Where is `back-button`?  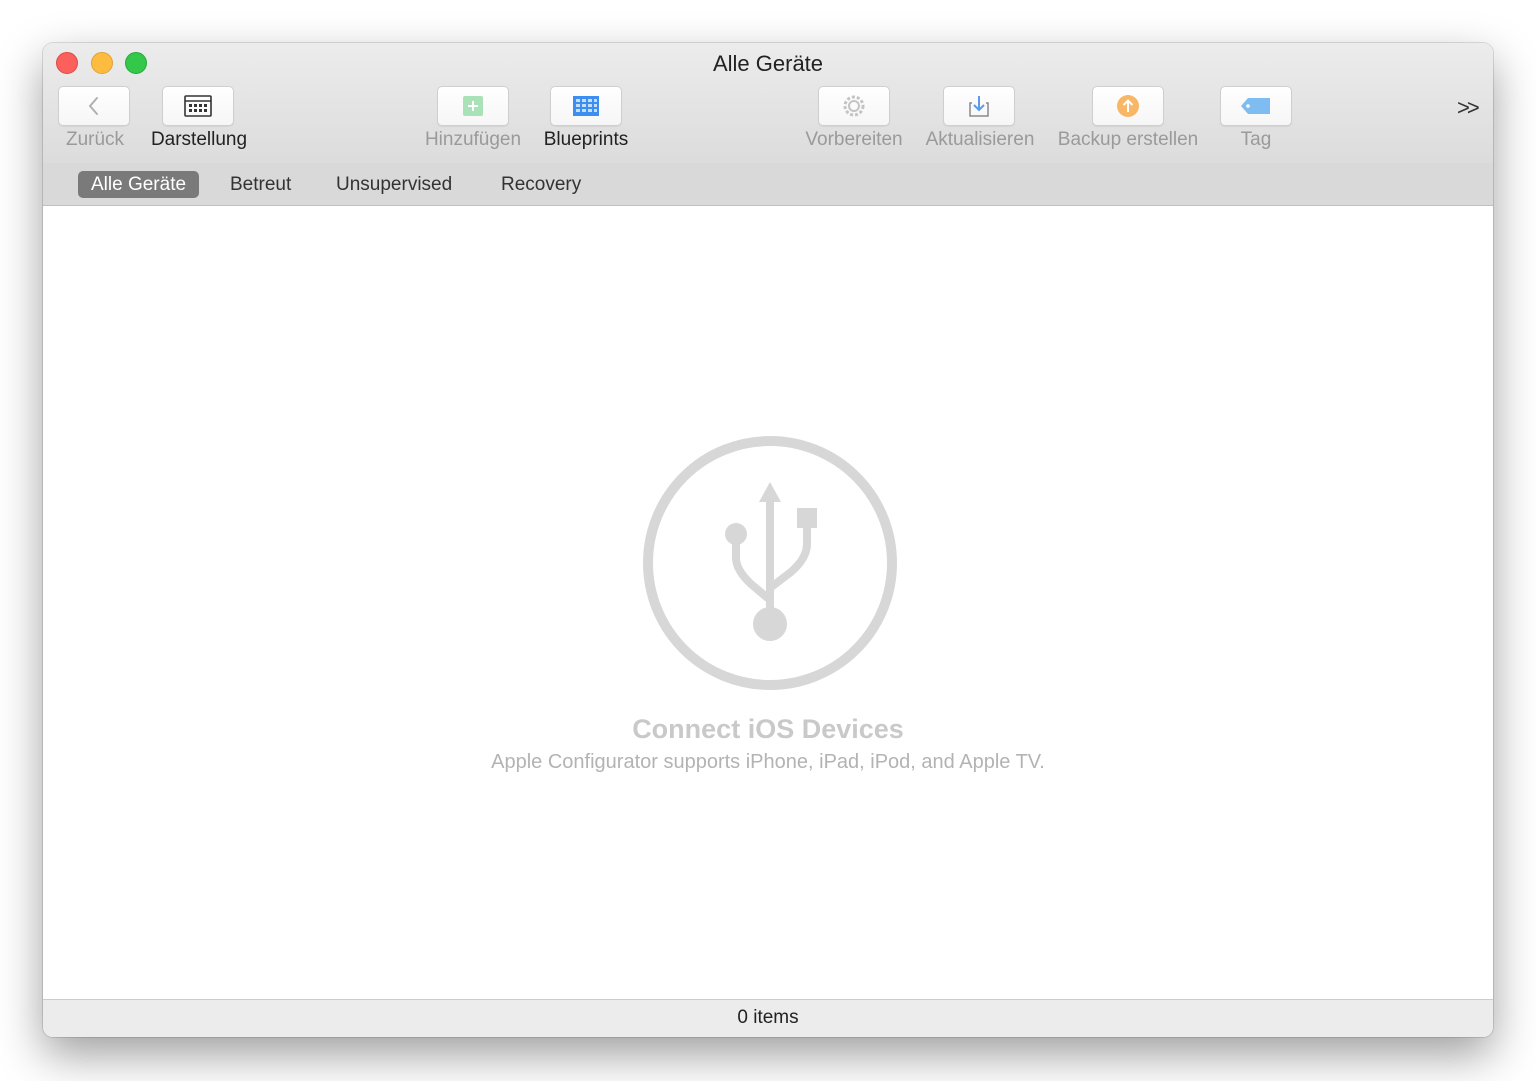 back-button is located at coordinates (94, 106).